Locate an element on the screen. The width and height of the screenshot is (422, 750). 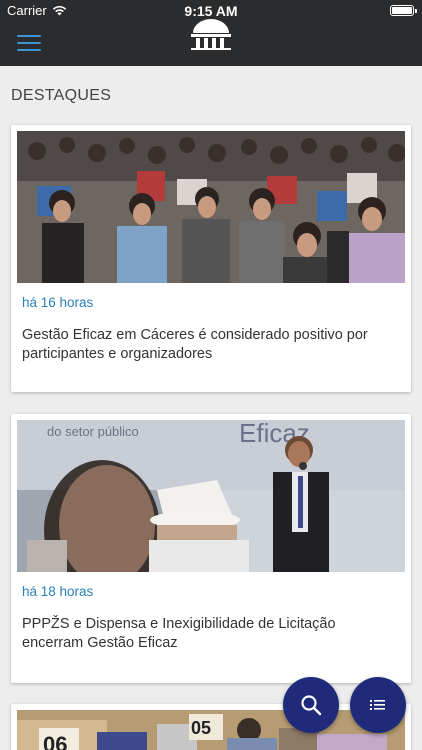
tribunal-building-logo is located at coordinates (211, 34).